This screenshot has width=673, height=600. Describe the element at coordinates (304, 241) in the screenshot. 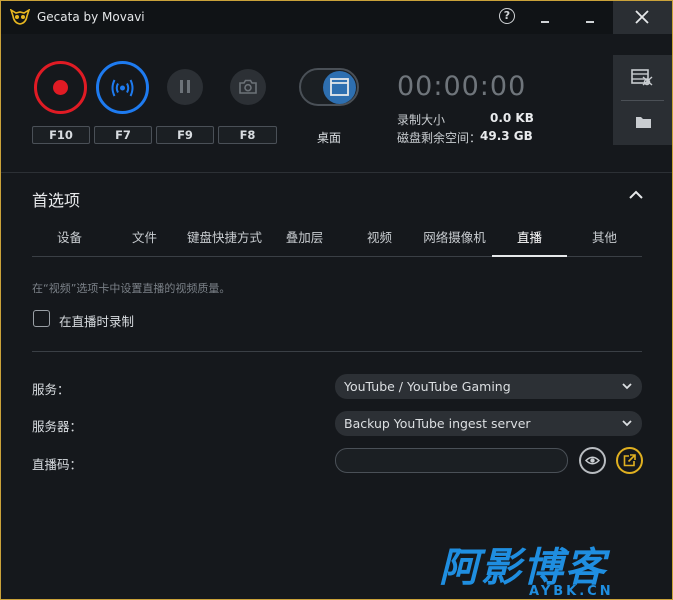

I see `tab-overlays: 叠加层` at that location.